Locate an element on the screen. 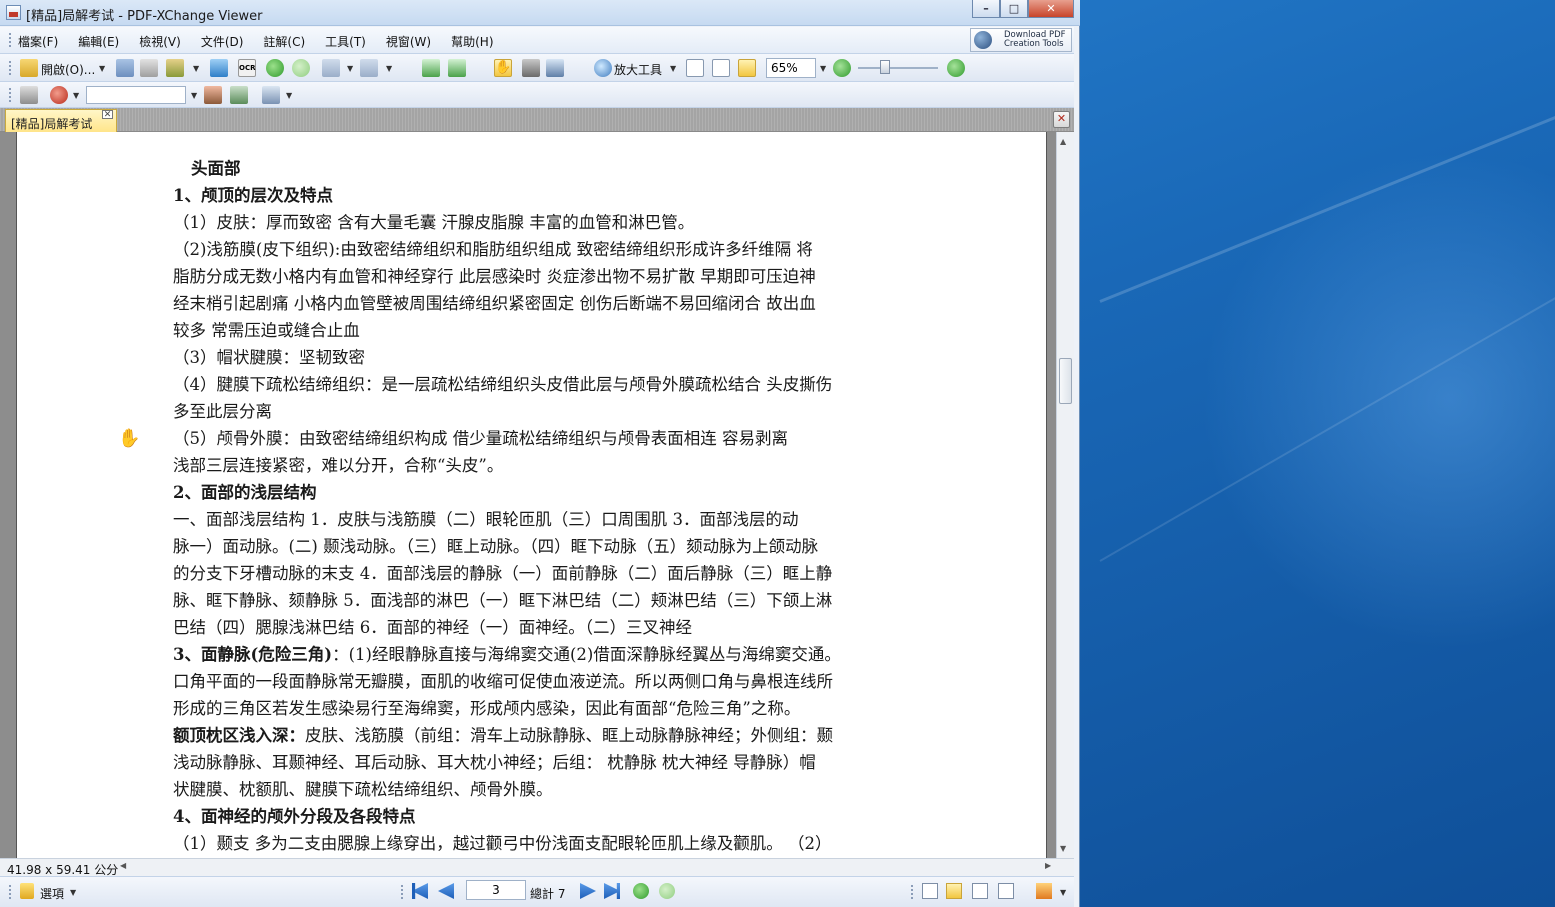  previous-page-icon is located at coordinates (446, 891).